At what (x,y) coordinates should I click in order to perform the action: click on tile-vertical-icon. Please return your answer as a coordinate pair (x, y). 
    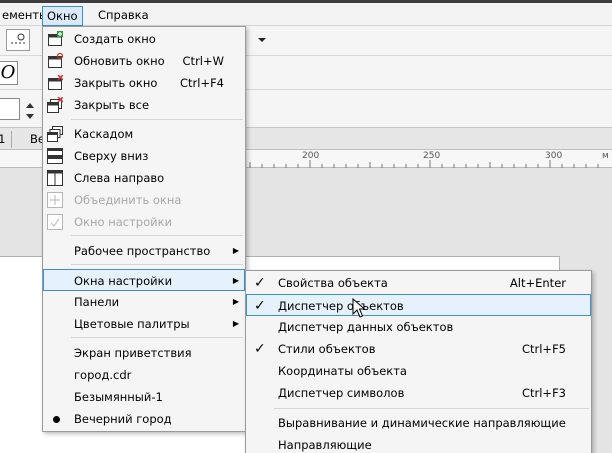
    Looking at the image, I should click on (55, 178).